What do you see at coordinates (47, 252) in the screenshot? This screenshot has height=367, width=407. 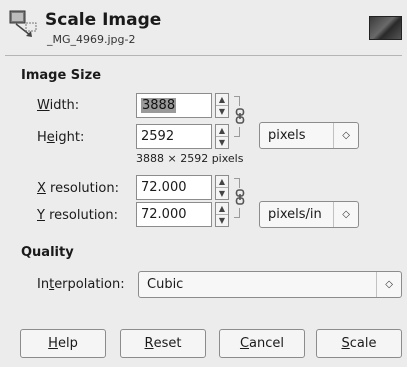 I see `quality-heading: Quality` at bounding box center [47, 252].